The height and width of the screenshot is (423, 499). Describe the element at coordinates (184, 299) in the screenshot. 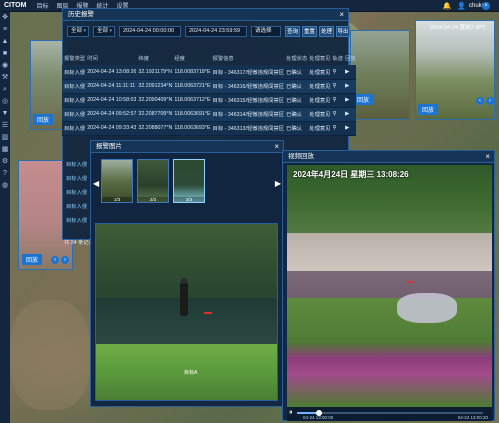

I see `person-figure` at that location.